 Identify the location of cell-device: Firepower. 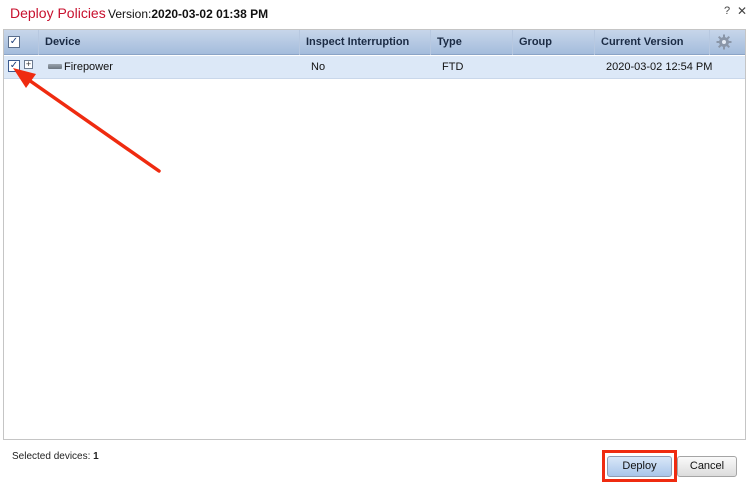
(88, 67).